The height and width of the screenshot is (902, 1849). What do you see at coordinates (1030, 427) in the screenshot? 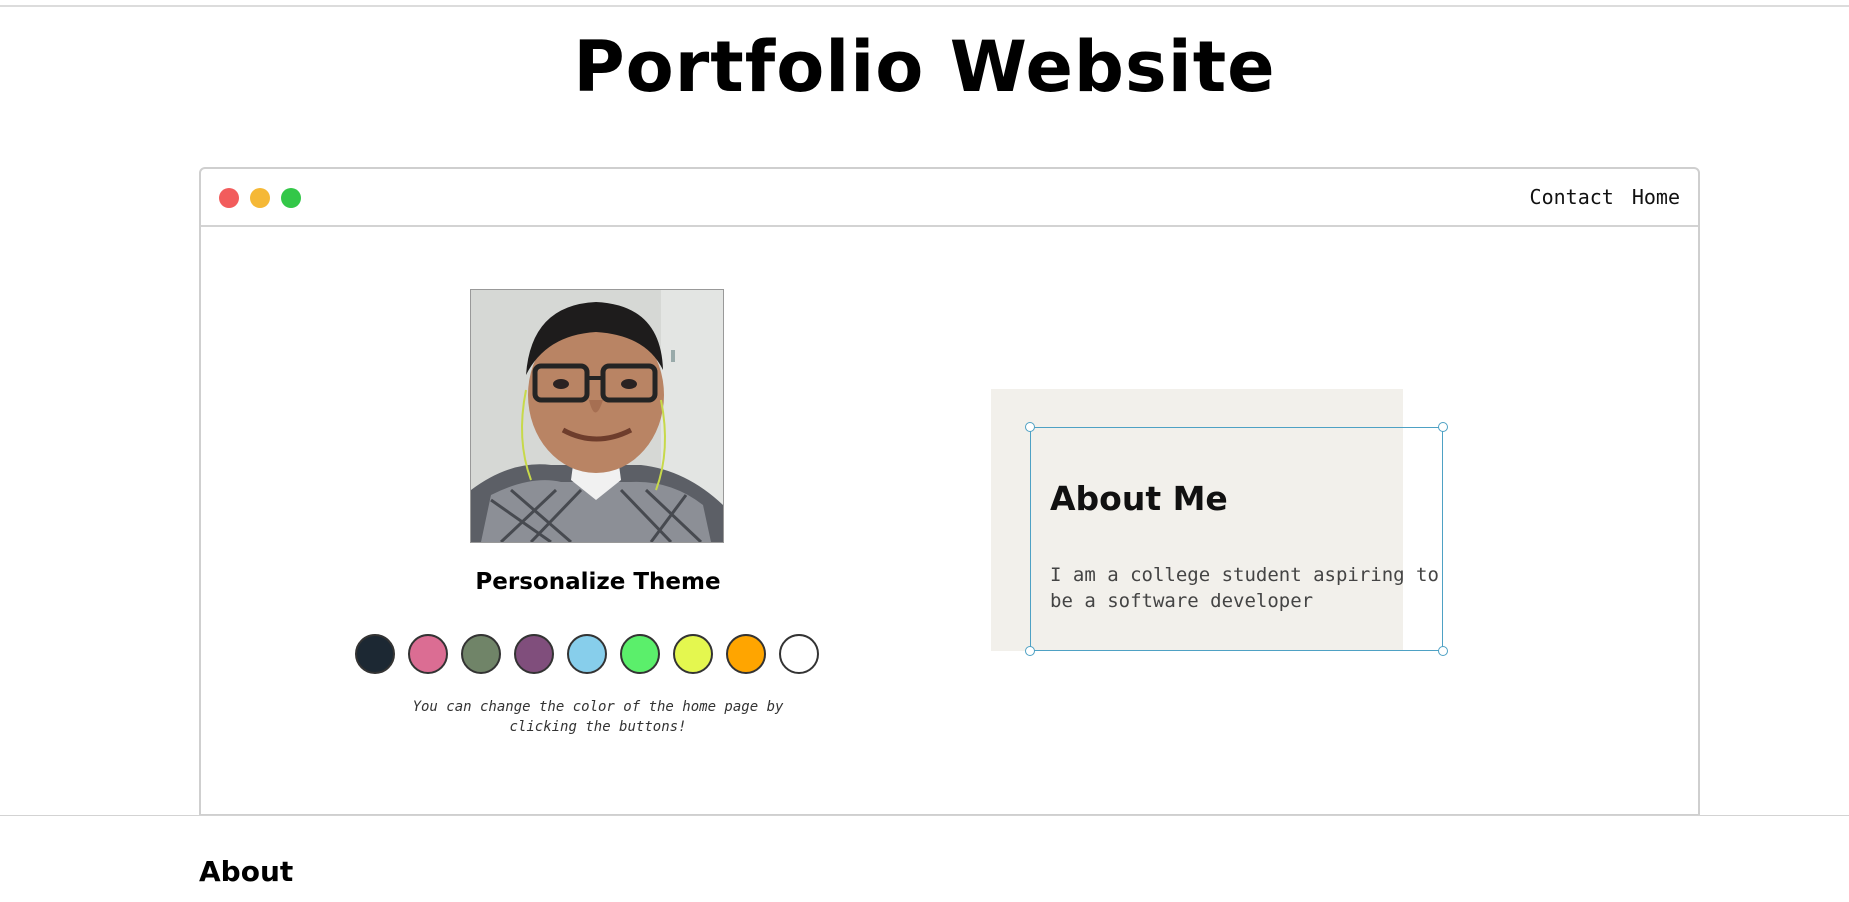
I see `resize-handle-top-left` at bounding box center [1030, 427].